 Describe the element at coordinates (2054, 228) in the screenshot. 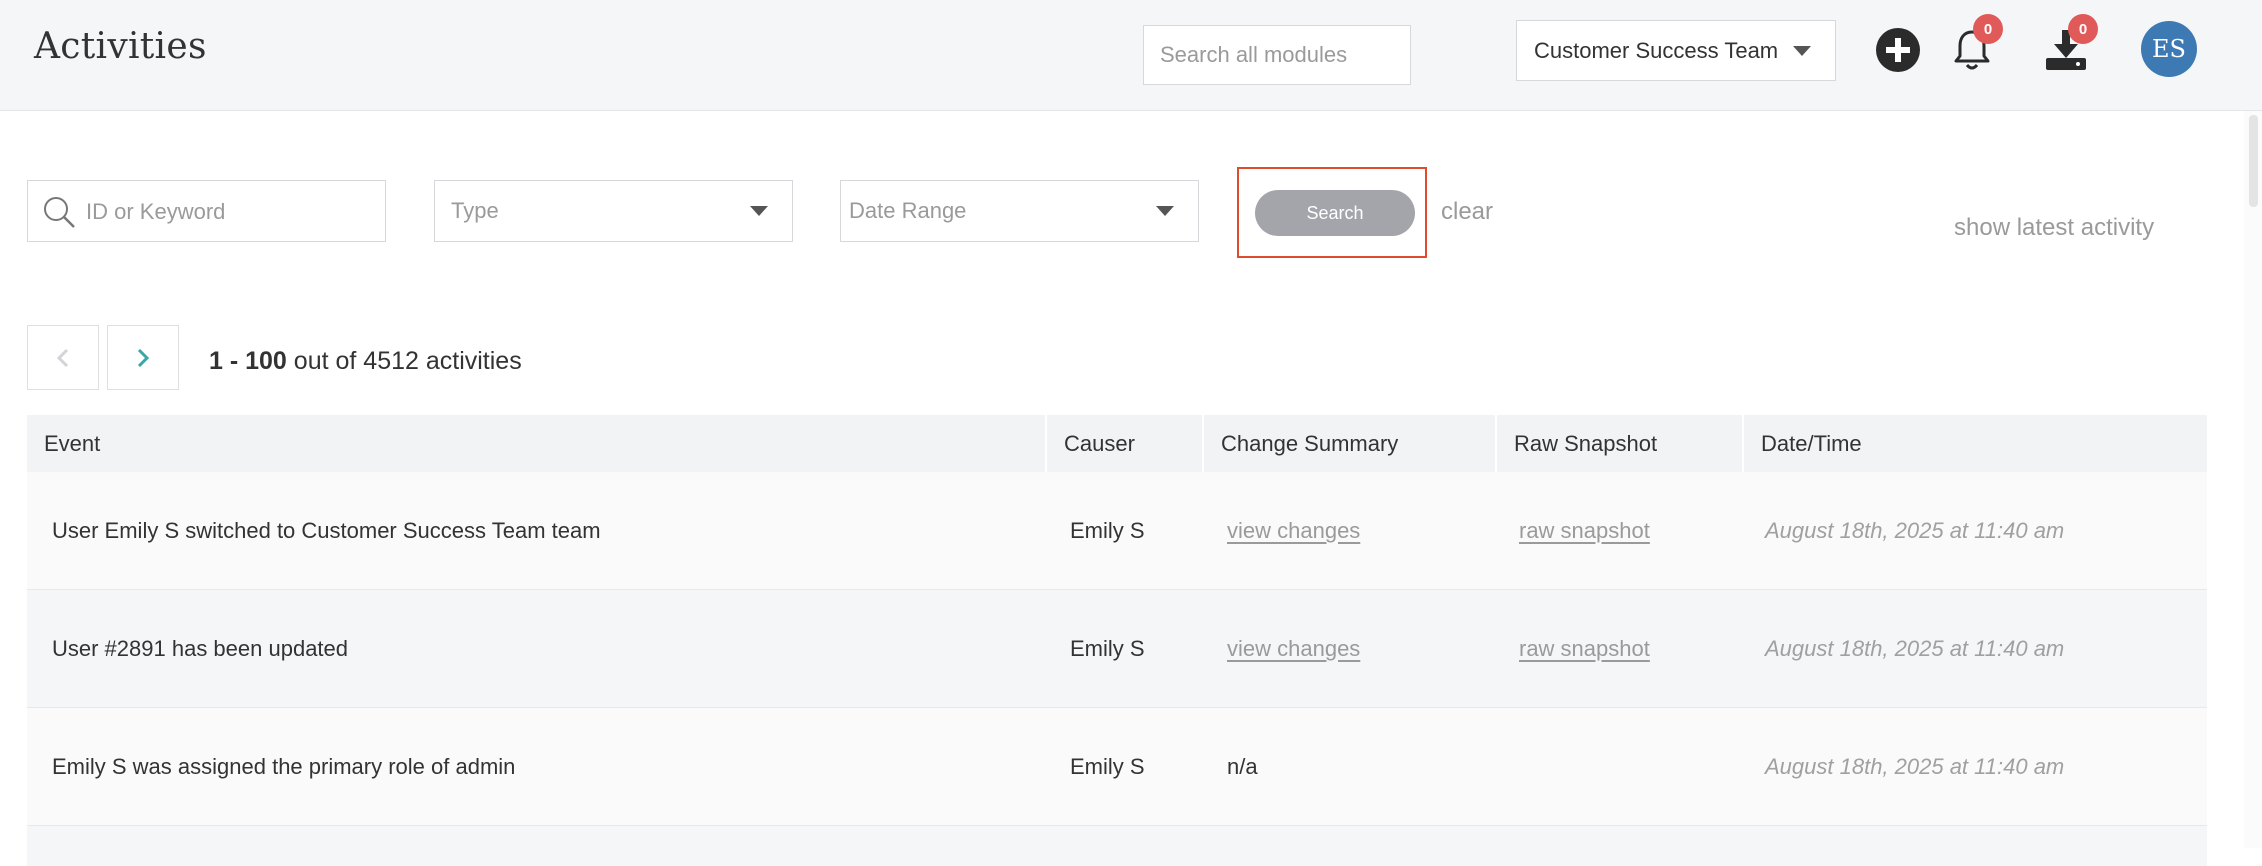

I see `show-latest-activity-link: show latest activity` at that location.